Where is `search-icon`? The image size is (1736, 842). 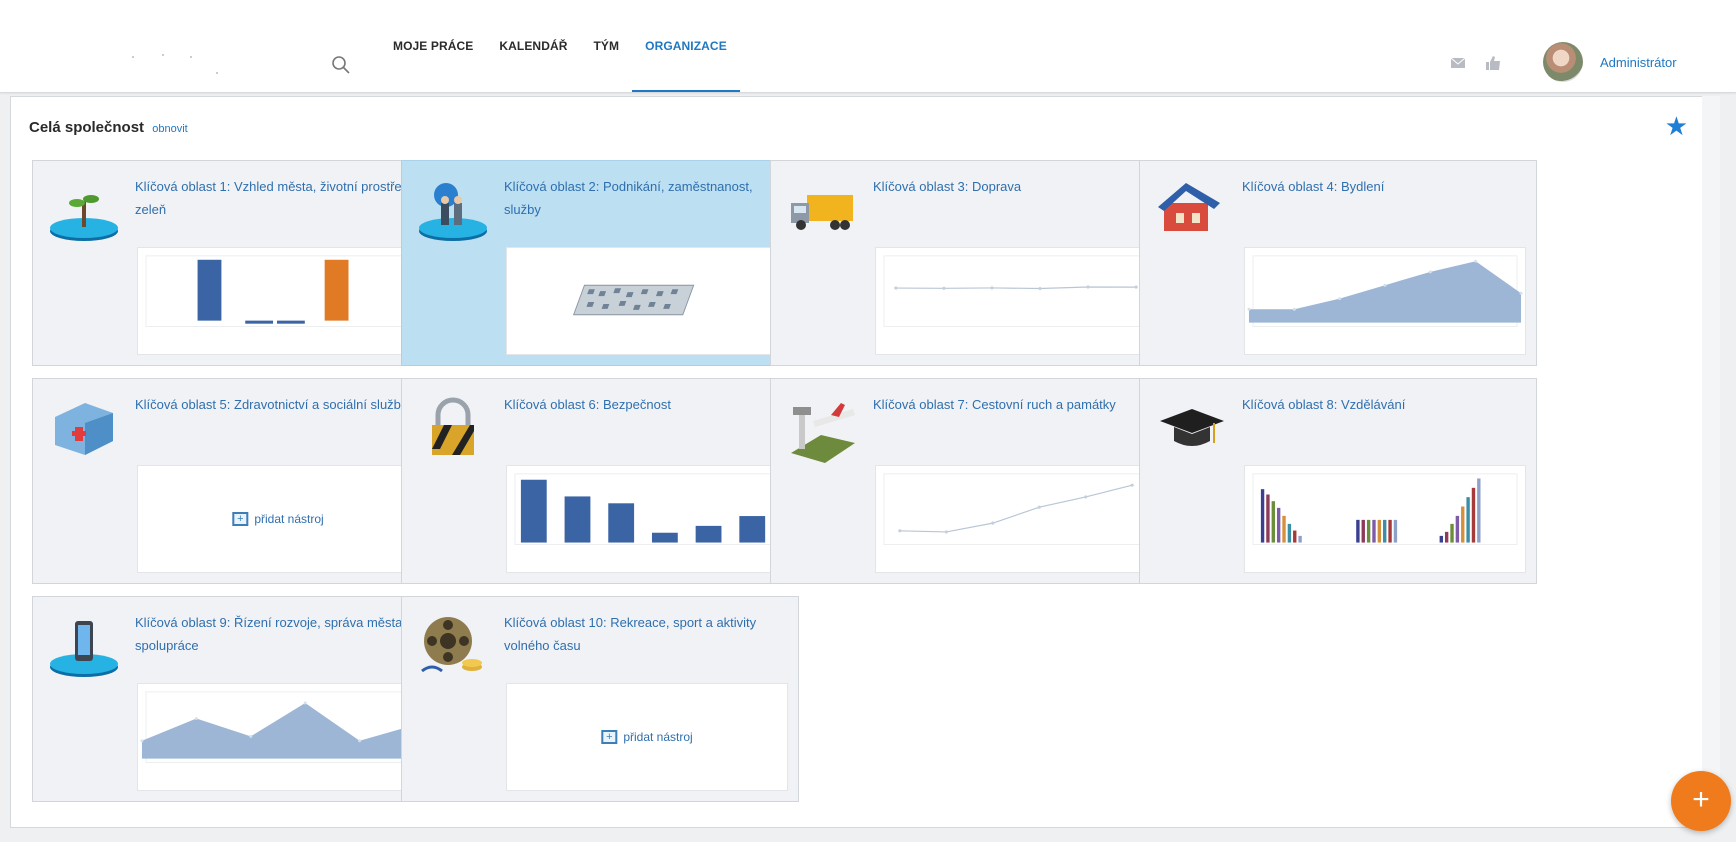
search-icon is located at coordinates (341, 65).